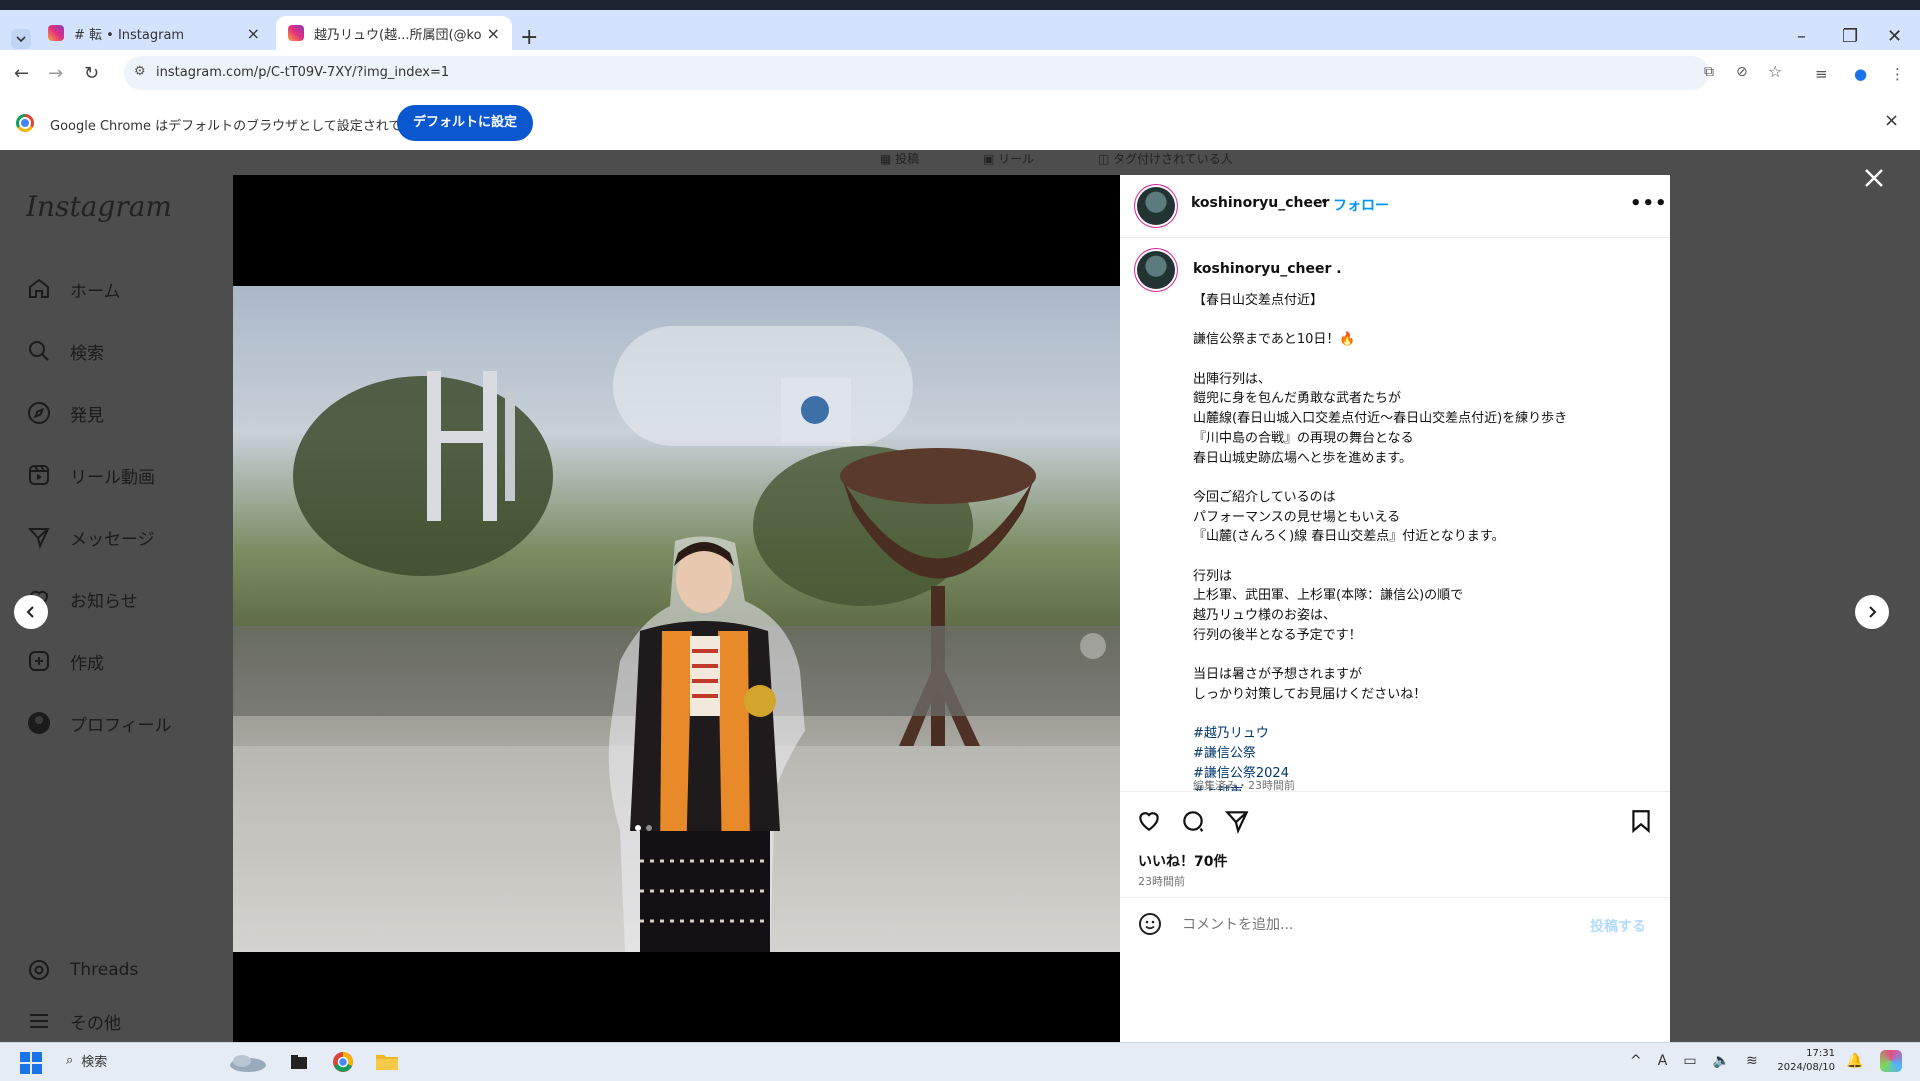 The height and width of the screenshot is (1081, 1920). Describe the element at coordinates (1820, 1053) in the screenshot. I see `clock-time: 17:31` at that location.